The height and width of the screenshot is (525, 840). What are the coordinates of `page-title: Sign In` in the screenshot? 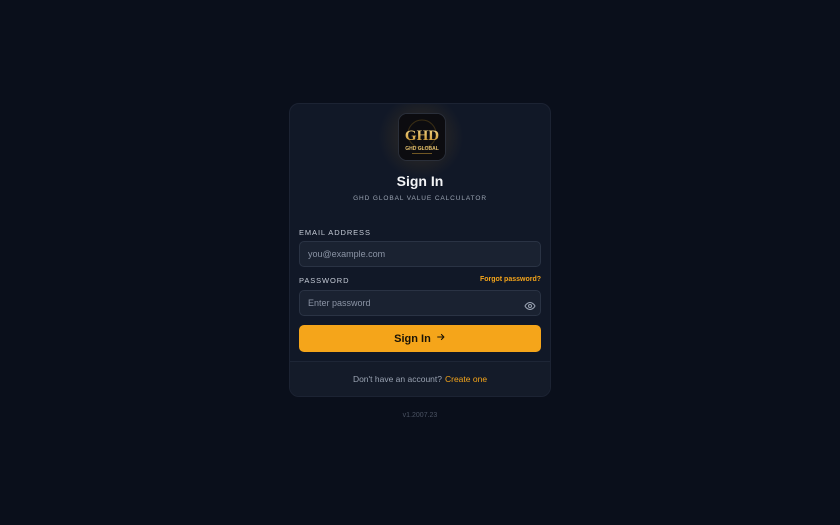 It's located at (420, 181).